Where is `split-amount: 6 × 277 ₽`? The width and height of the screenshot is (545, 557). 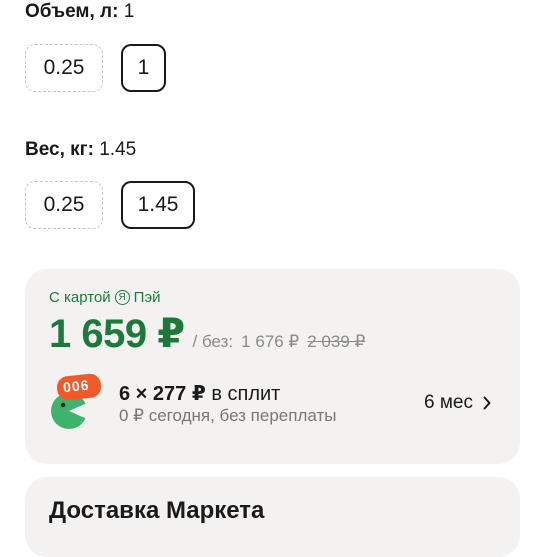 split-amount: 6 × 277 ₽ is located at coordinates (162, 394).